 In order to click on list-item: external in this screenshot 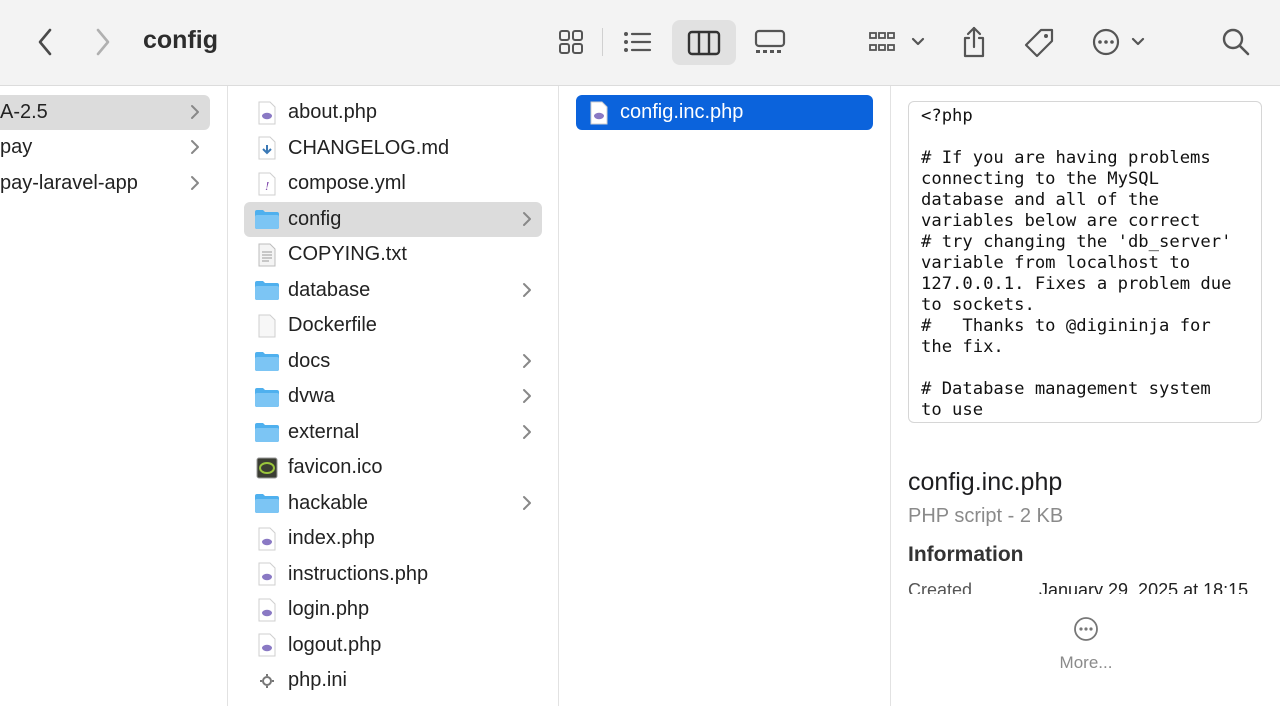, I will do `click(393, 432)`.